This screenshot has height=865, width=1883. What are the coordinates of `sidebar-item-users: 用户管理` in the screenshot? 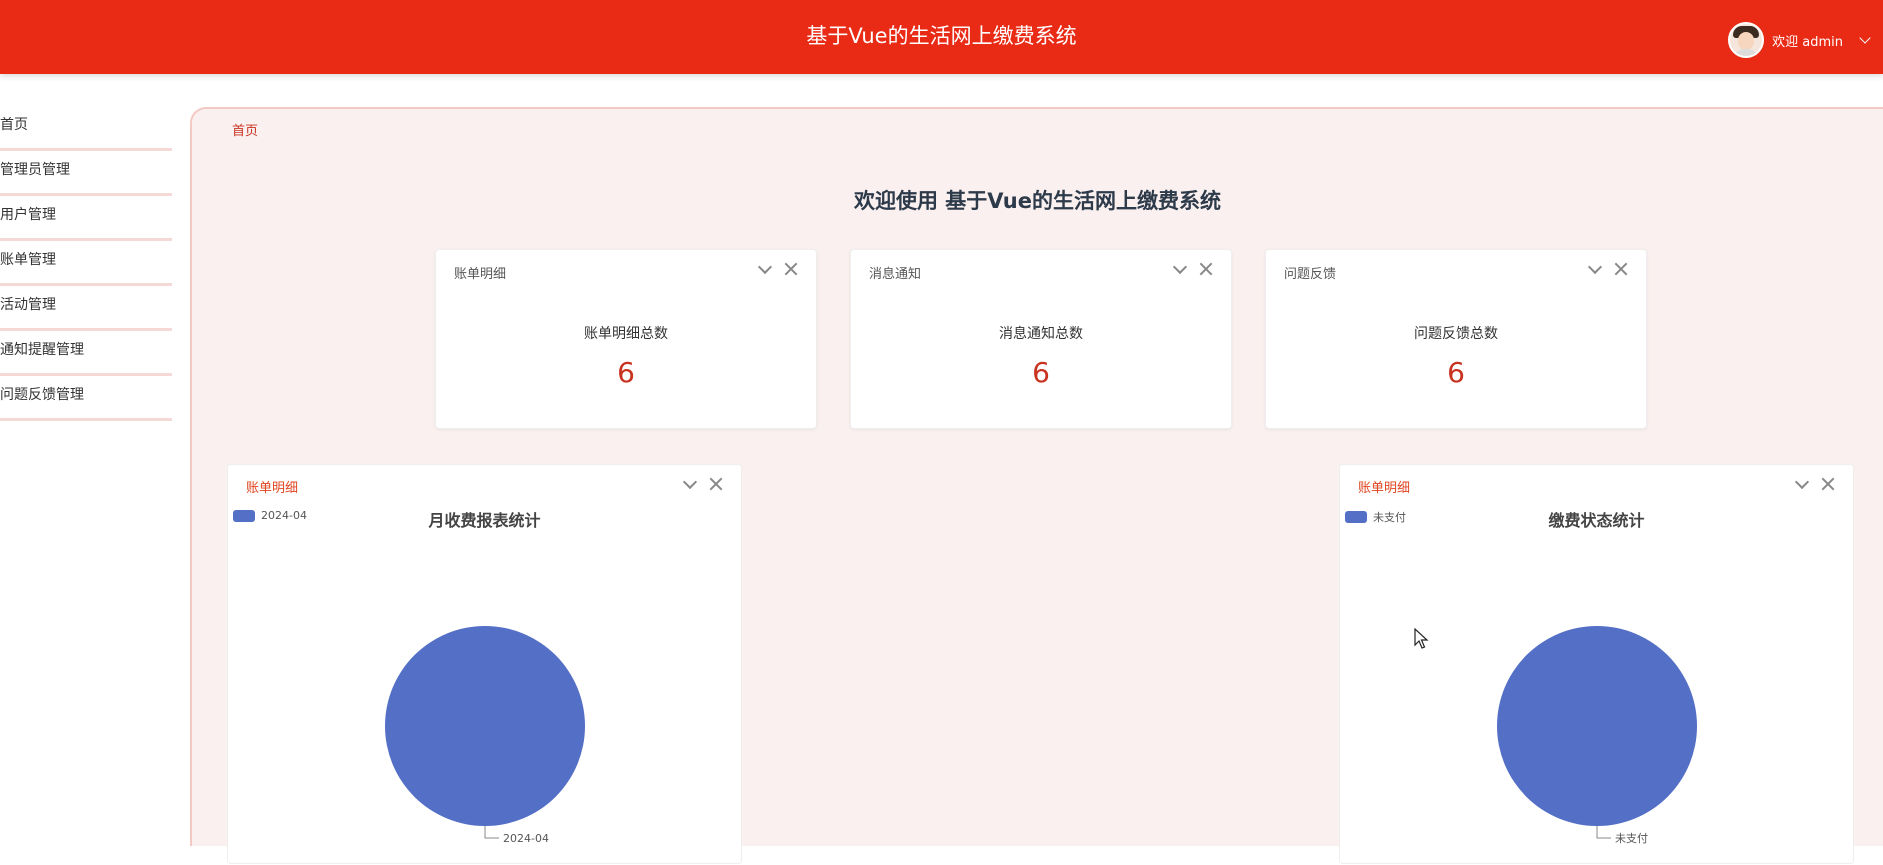 It's located at (86, 218).